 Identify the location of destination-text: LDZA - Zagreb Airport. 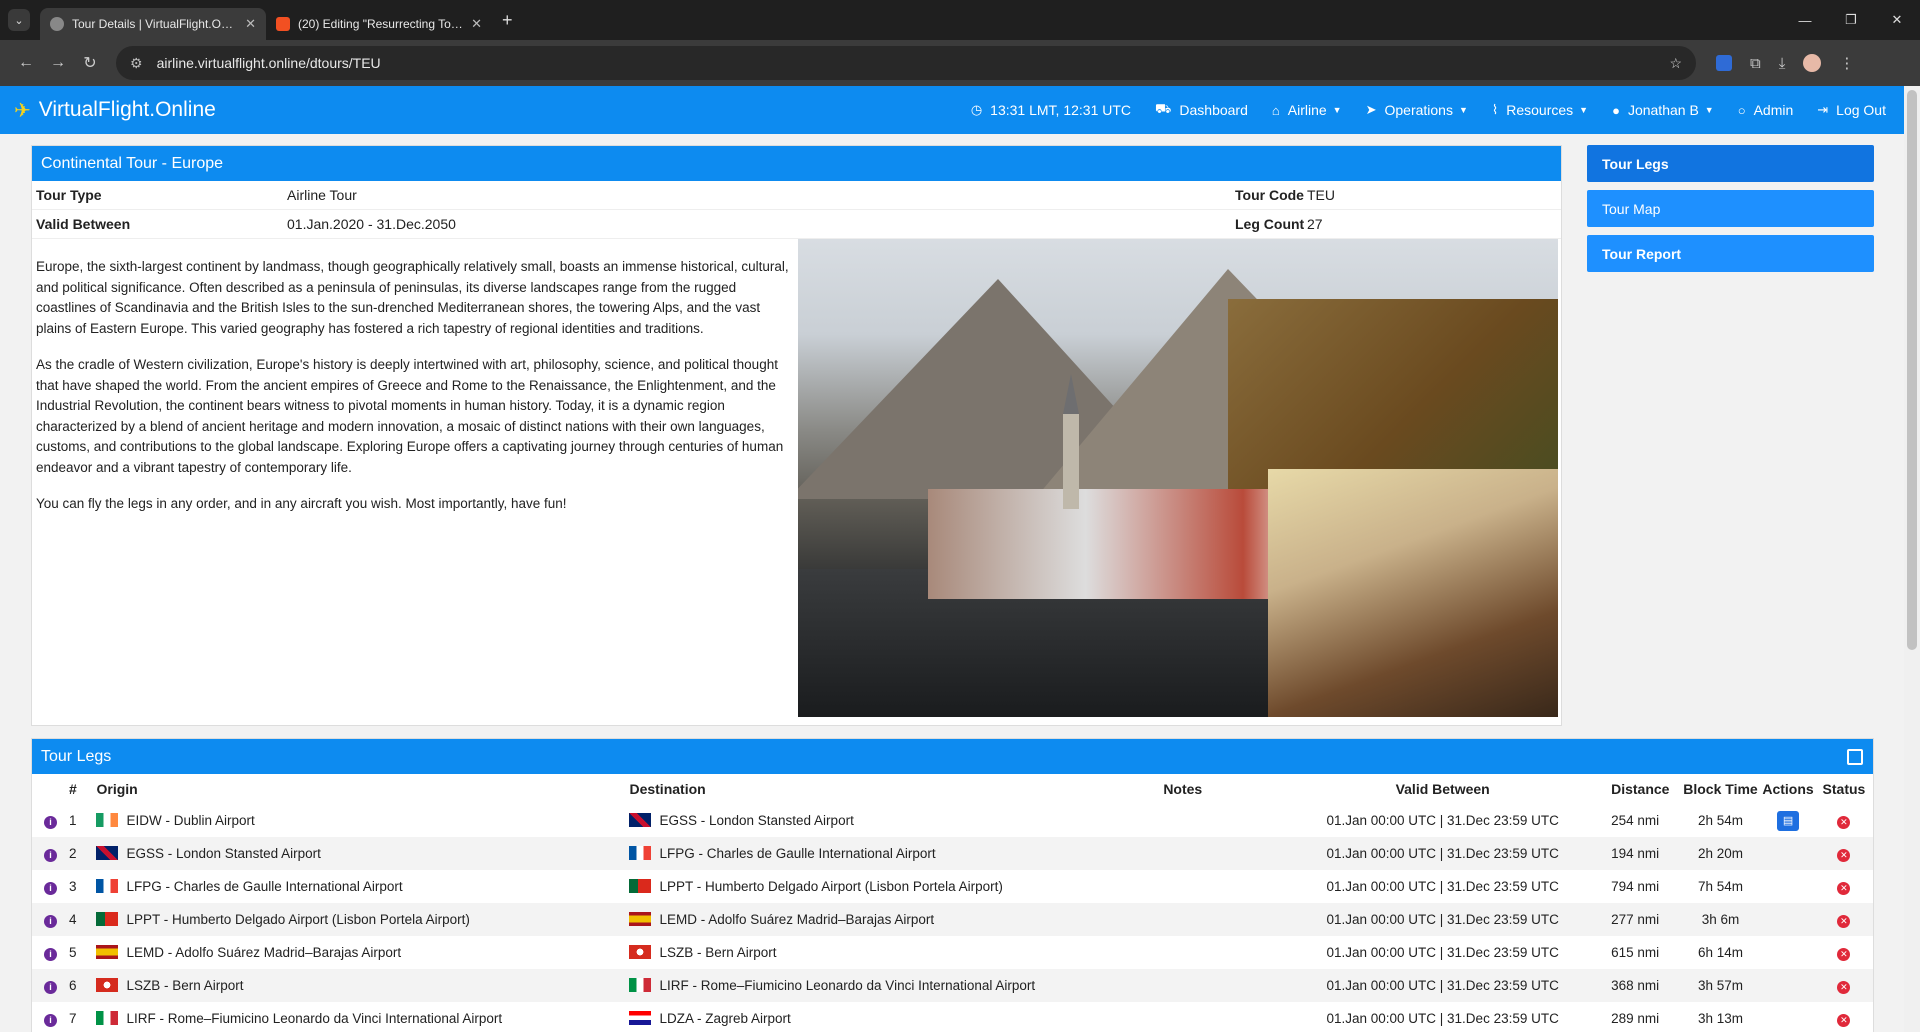
(725, 1018).